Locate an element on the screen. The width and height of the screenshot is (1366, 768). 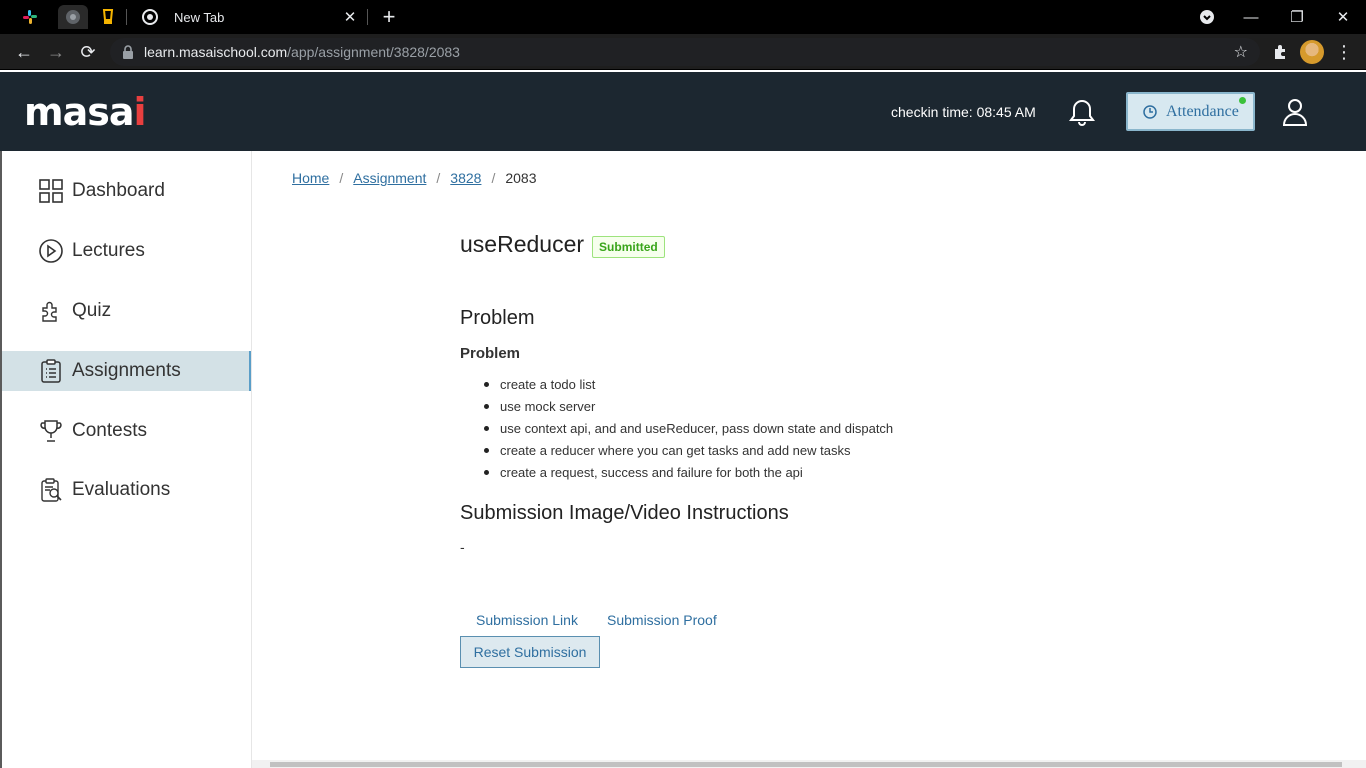
sidebar-item-contests: Contests is located at coordinates (126, 431).